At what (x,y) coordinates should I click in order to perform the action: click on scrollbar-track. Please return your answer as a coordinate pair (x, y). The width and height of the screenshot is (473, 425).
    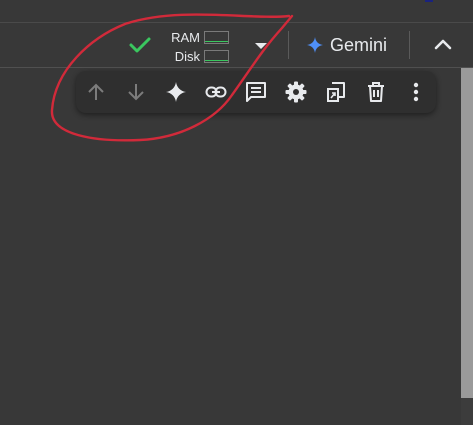
    Looking at the image, I should click on (467, 411).